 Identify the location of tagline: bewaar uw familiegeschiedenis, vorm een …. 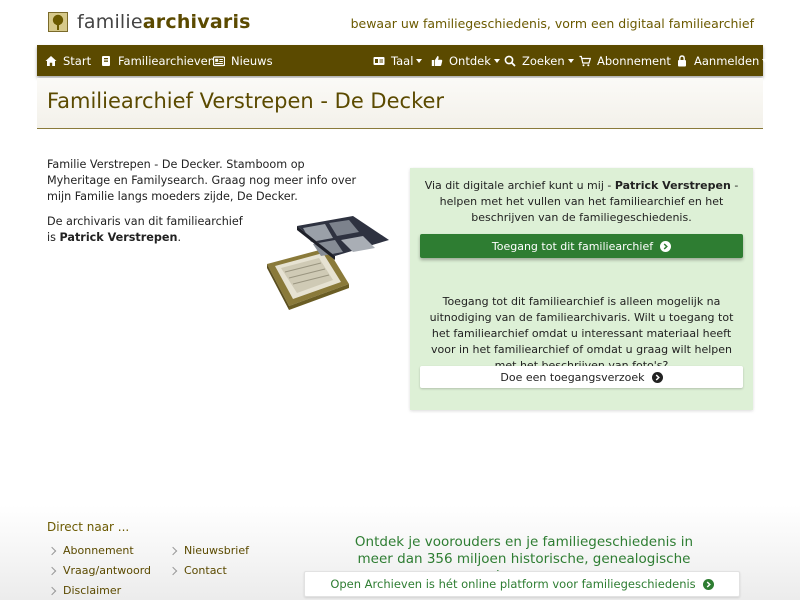
(552, 23).